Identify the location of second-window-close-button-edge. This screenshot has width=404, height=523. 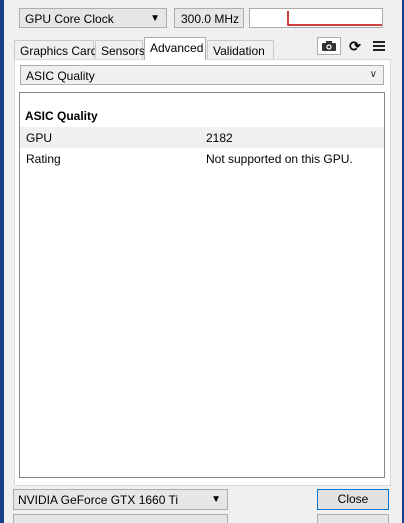
(353, 518).